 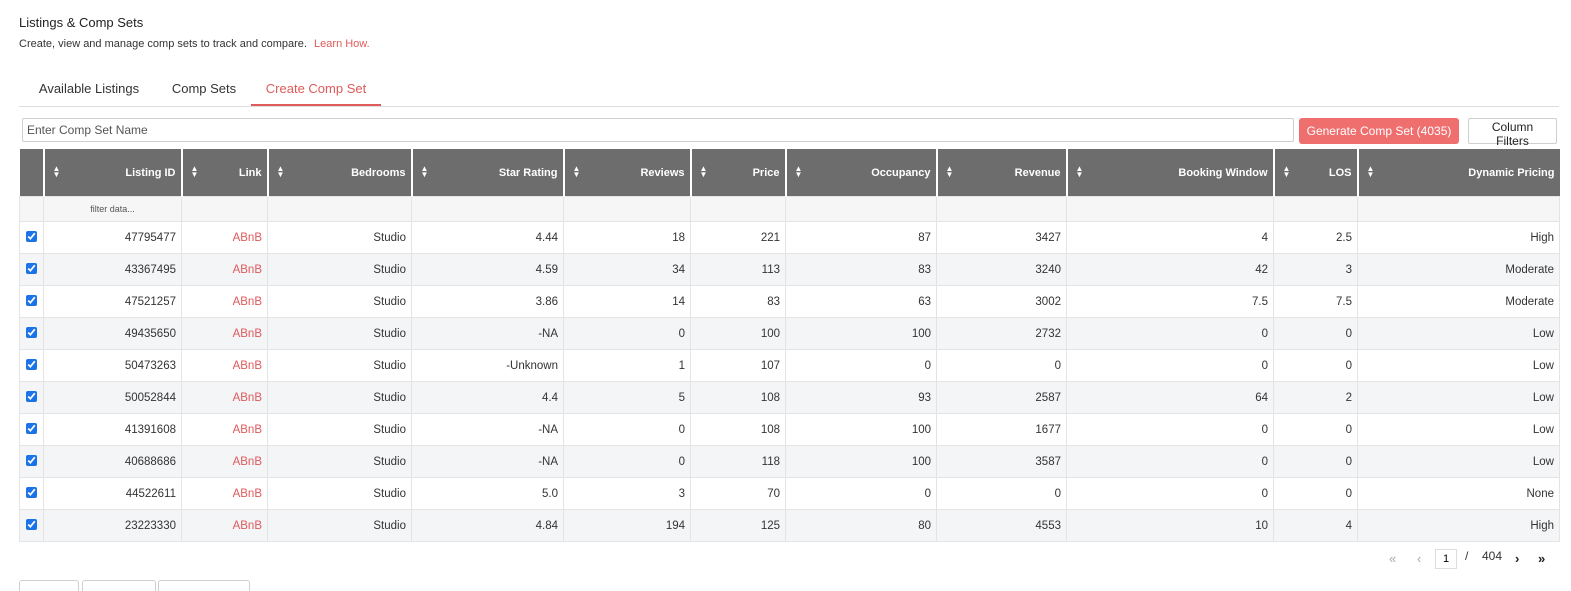 I want to click on cell-reviews: 14, so click(x=627, y=301).